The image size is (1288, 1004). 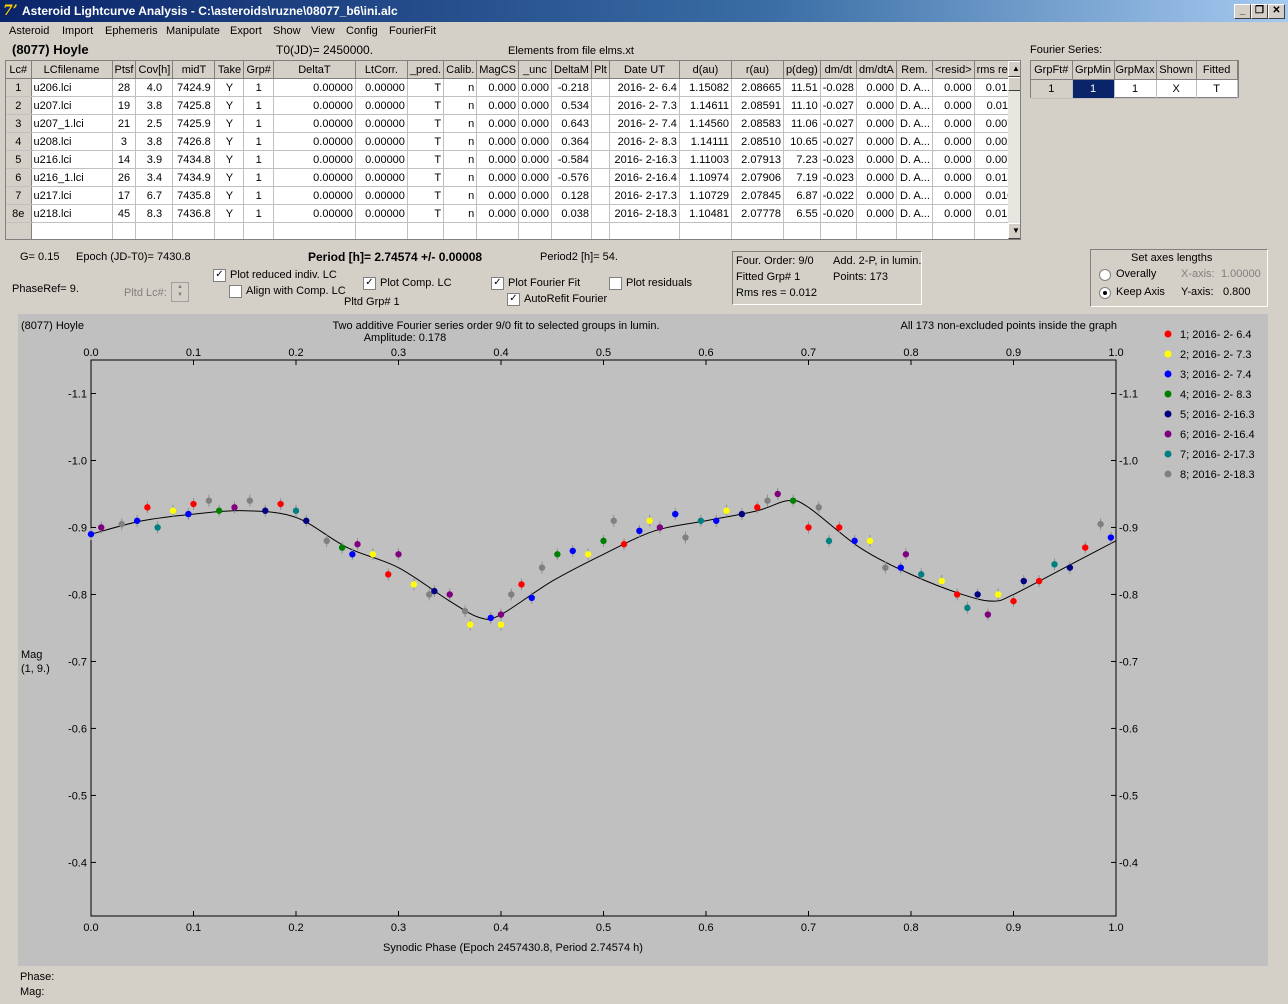 What do you see at coordinates (1259, 11) in the screenshot?
I see `restore-button: ❐` at bounding box center [1259, 11].